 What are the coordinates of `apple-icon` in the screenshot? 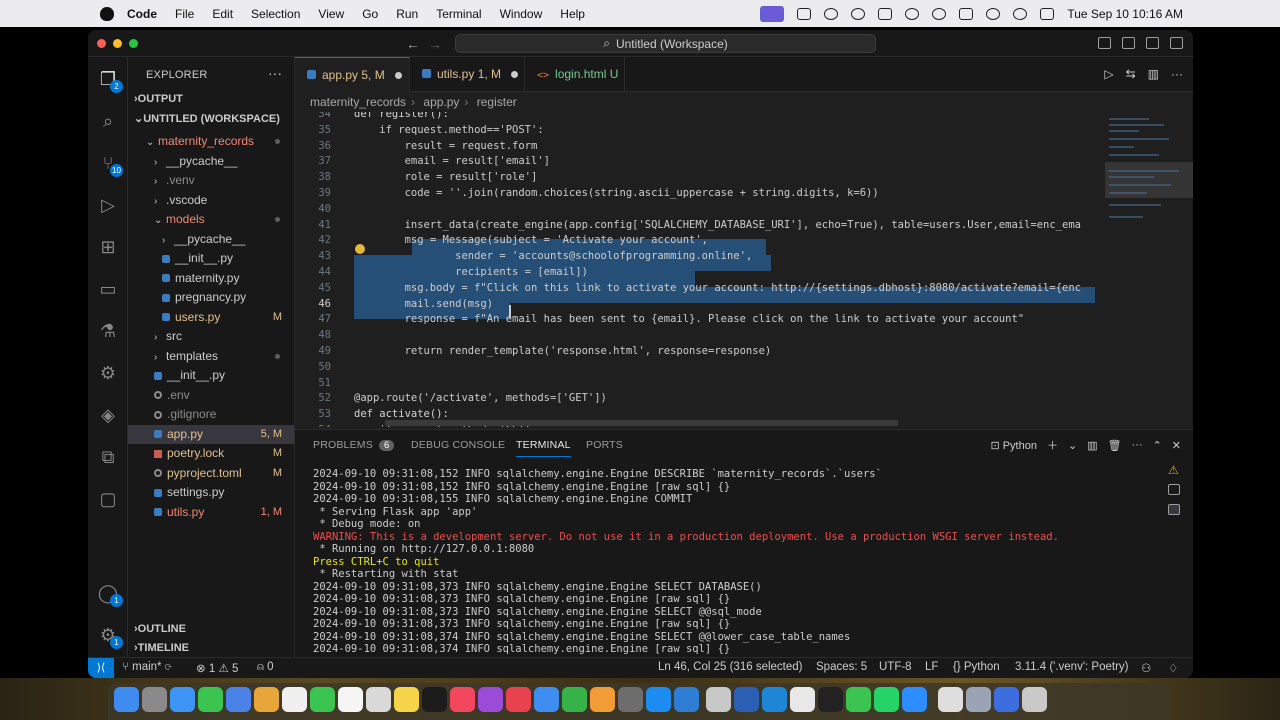 It's located at (107, 13).